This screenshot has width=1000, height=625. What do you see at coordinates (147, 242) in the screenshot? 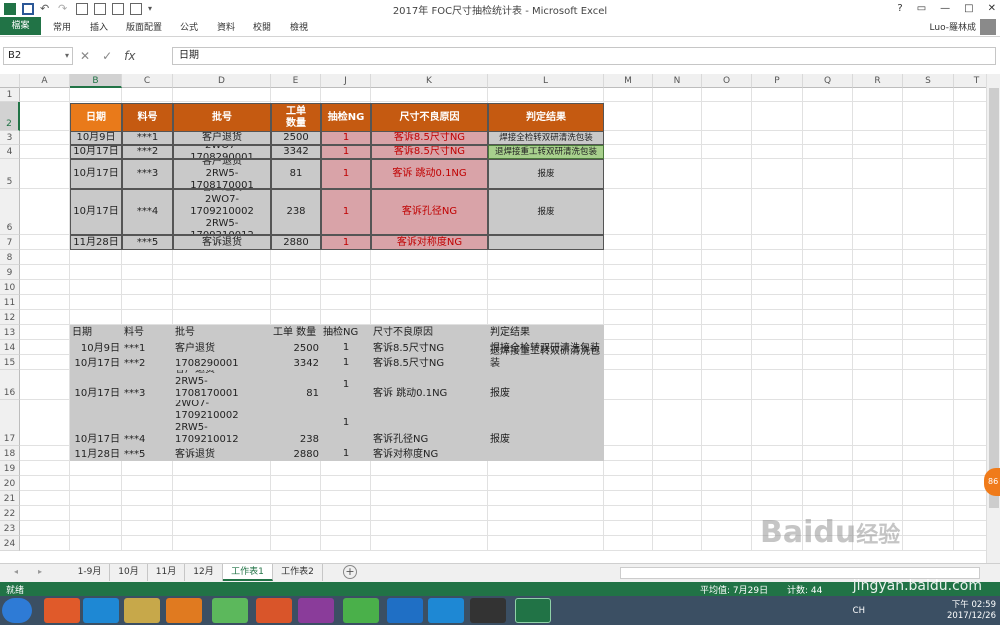
I see `table1-item-cell: ***5` at bounding box center [147, 242].